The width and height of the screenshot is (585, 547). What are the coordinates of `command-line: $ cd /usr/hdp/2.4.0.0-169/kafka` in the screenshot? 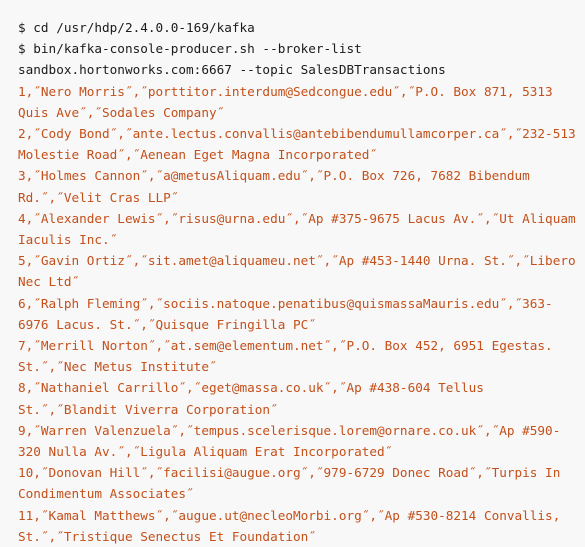 It's located at (136, 27).